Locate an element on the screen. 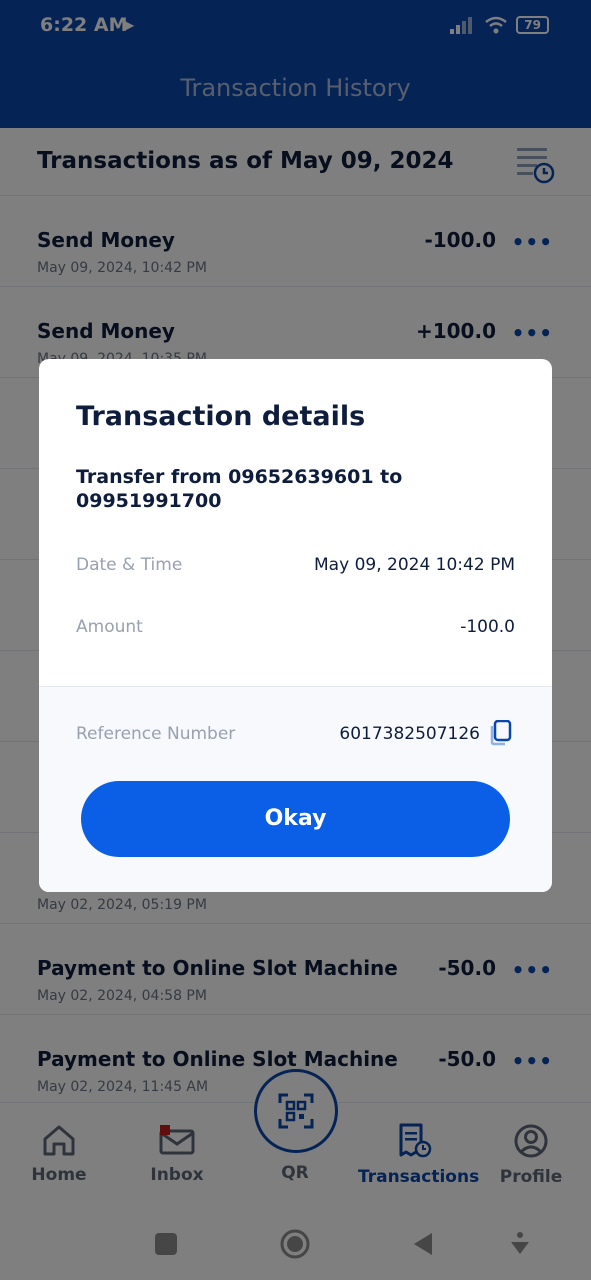  reference-number-value: 6017382507126 is located at coordinates (409, 734).